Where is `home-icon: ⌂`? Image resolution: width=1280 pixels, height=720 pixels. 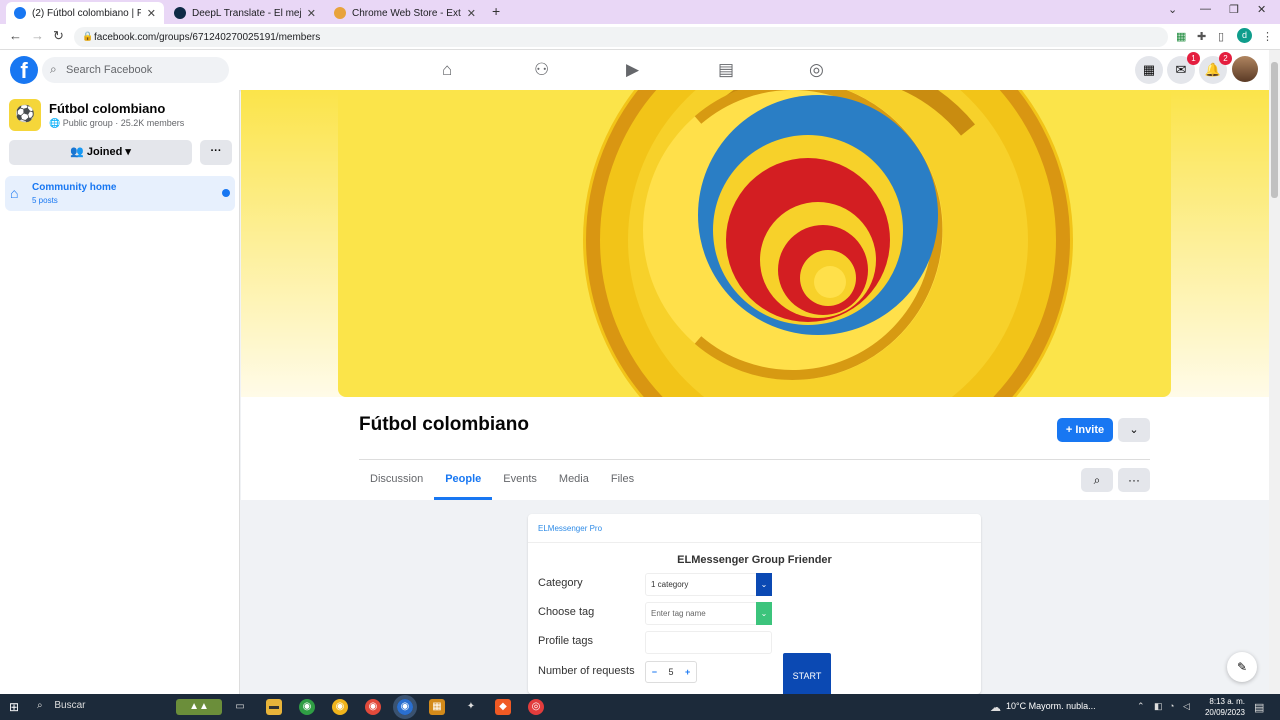 home-icon: ⌂ is located at coordinates (447, 70).